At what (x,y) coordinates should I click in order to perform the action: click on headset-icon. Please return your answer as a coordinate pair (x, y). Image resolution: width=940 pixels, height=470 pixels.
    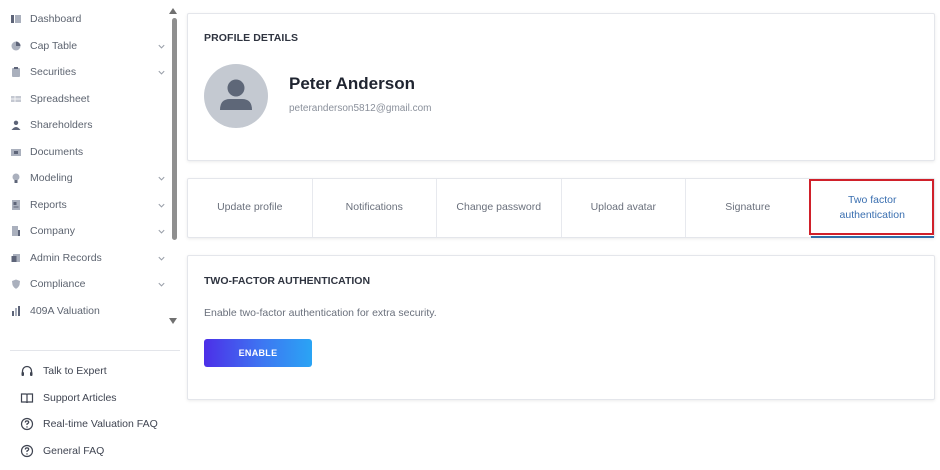
    Looking at the image, I should click on (27, 371).